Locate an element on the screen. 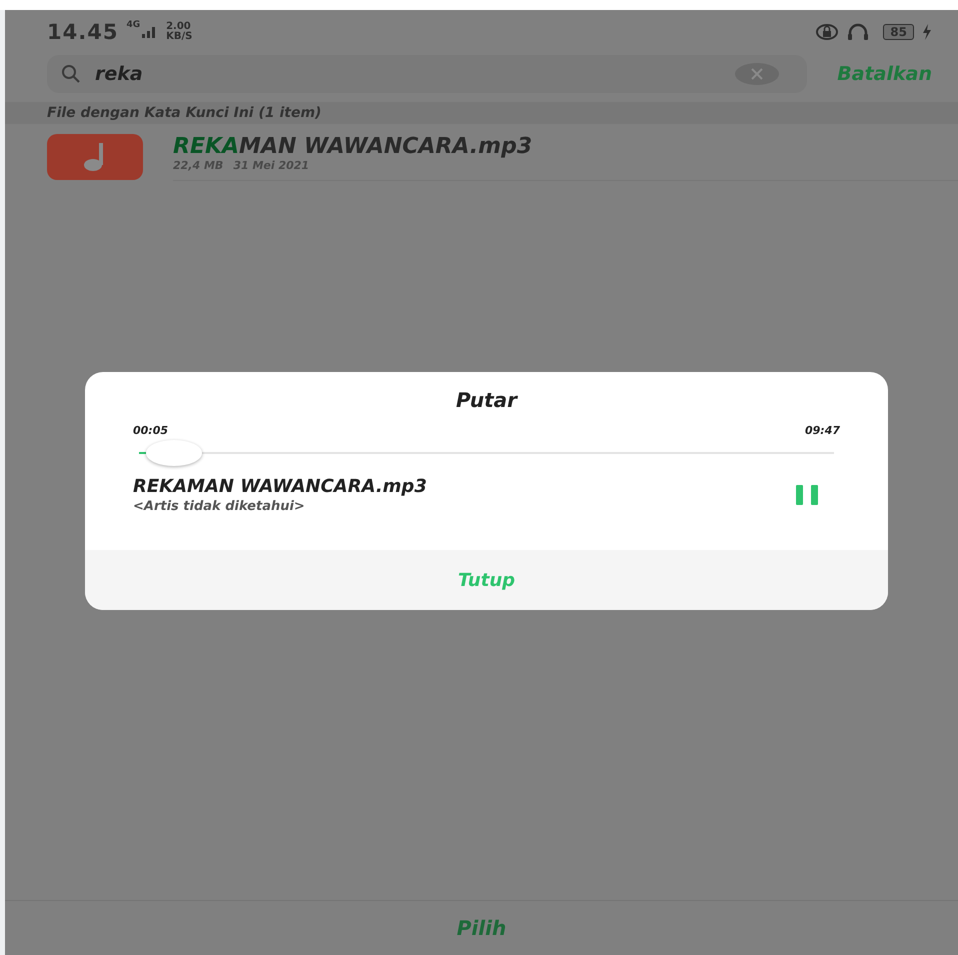 The height and width of the screenshot is (955, 958). lock-rotation-icon is located at coordinates (827, 32).